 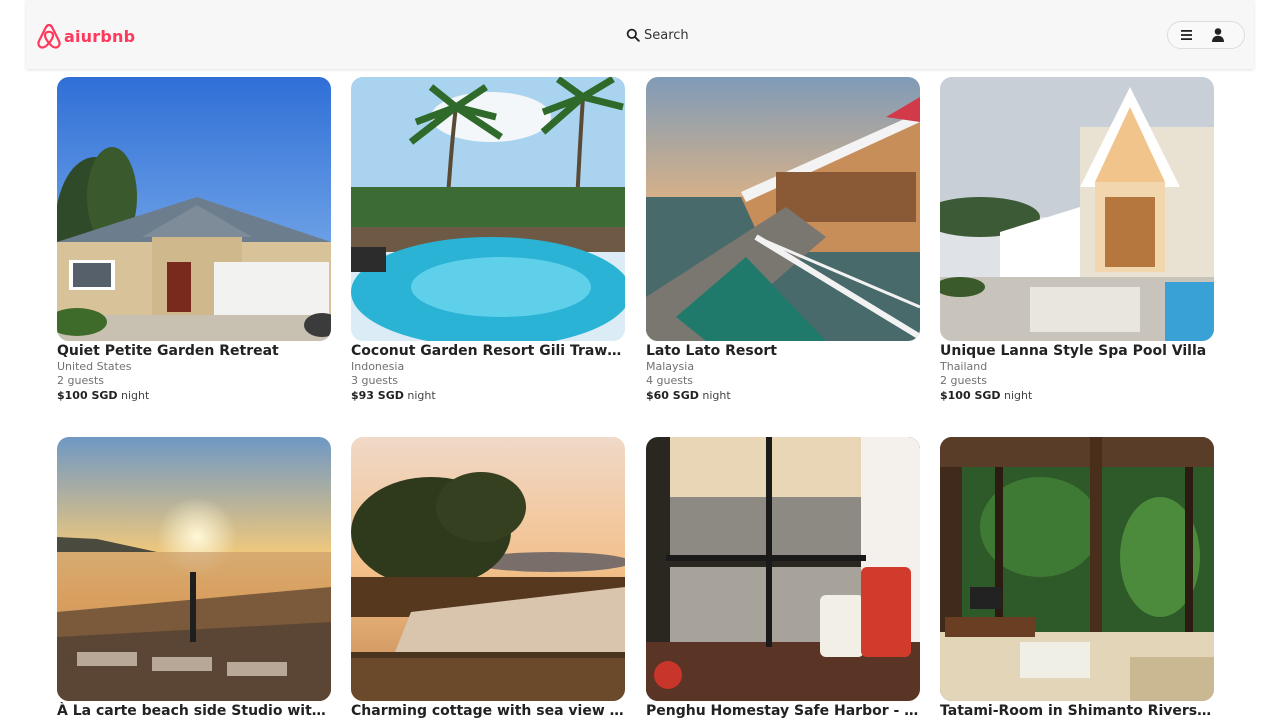 I want to click on listing-title: Lato Lato Resort, so click(x=783, y=351).